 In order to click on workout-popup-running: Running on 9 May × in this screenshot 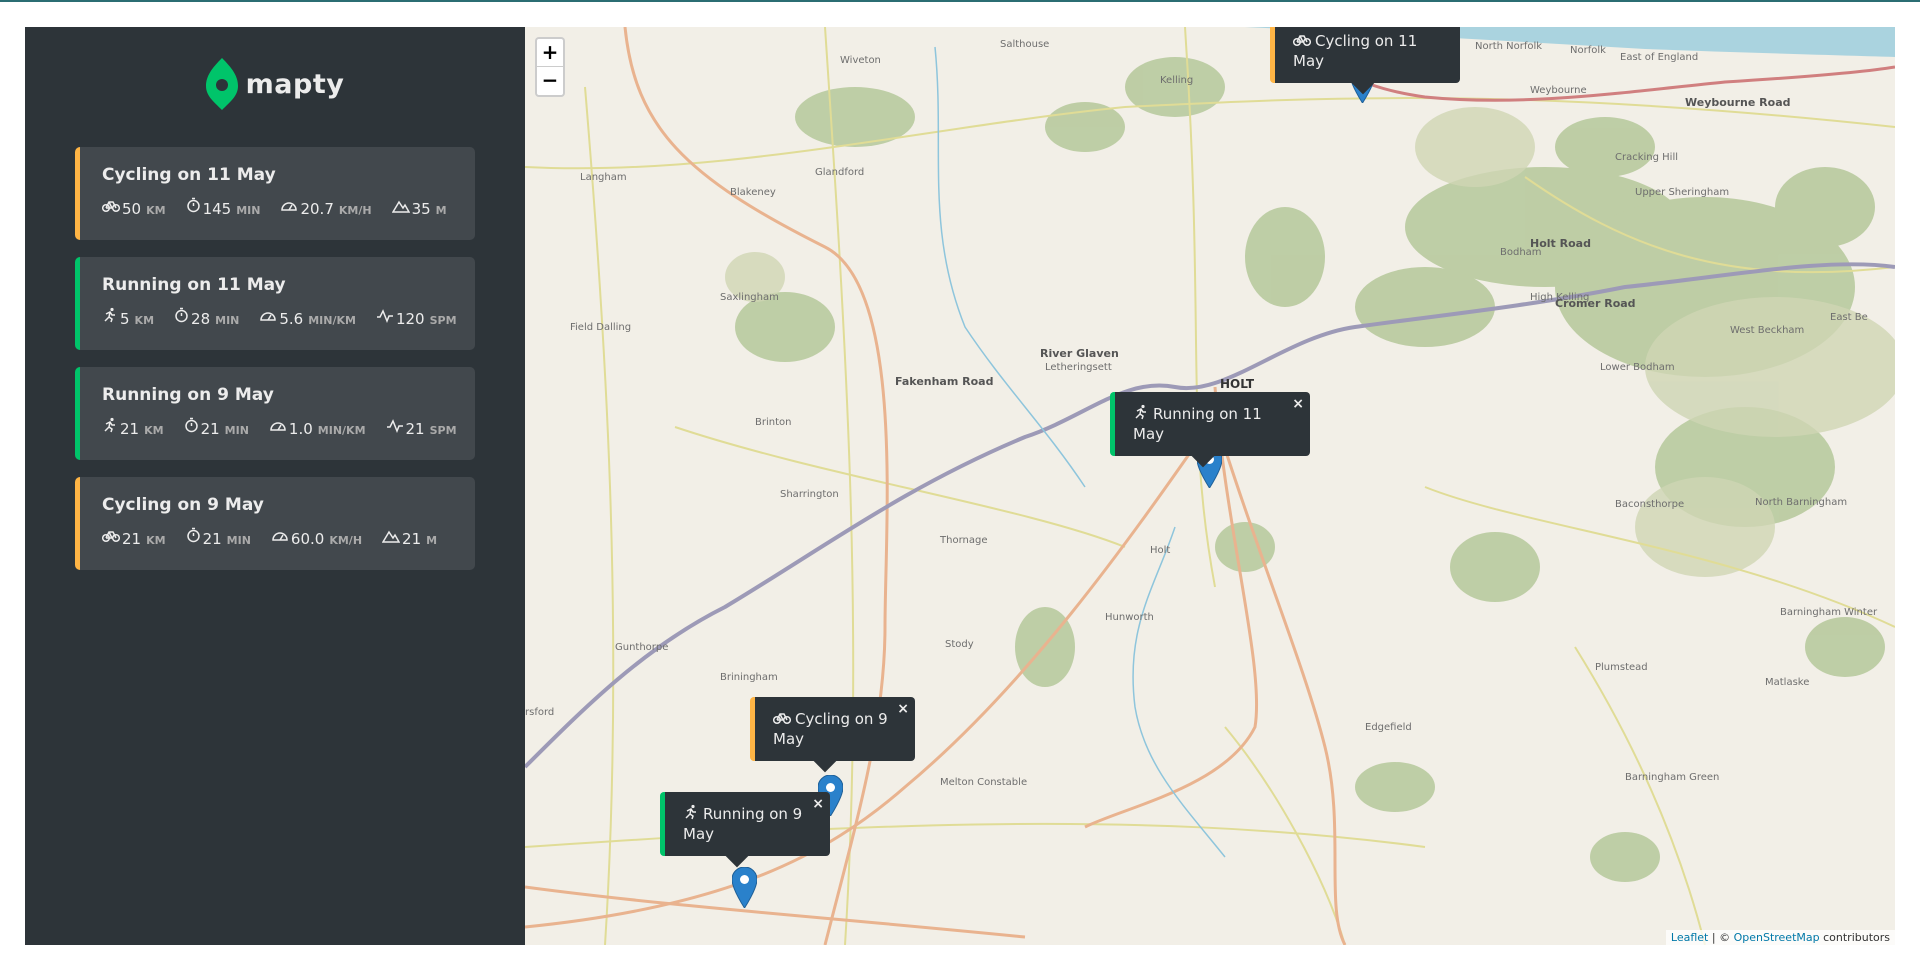, I will do `click(745, 830)`.